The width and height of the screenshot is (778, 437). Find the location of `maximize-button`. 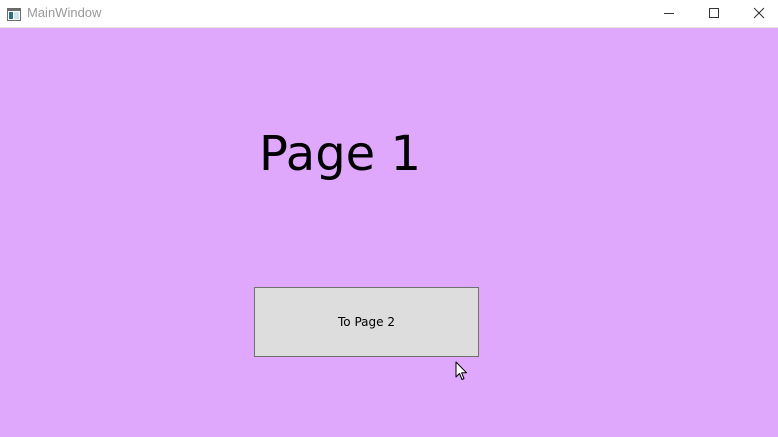

maximize-button is located at coordinates (713, 13).